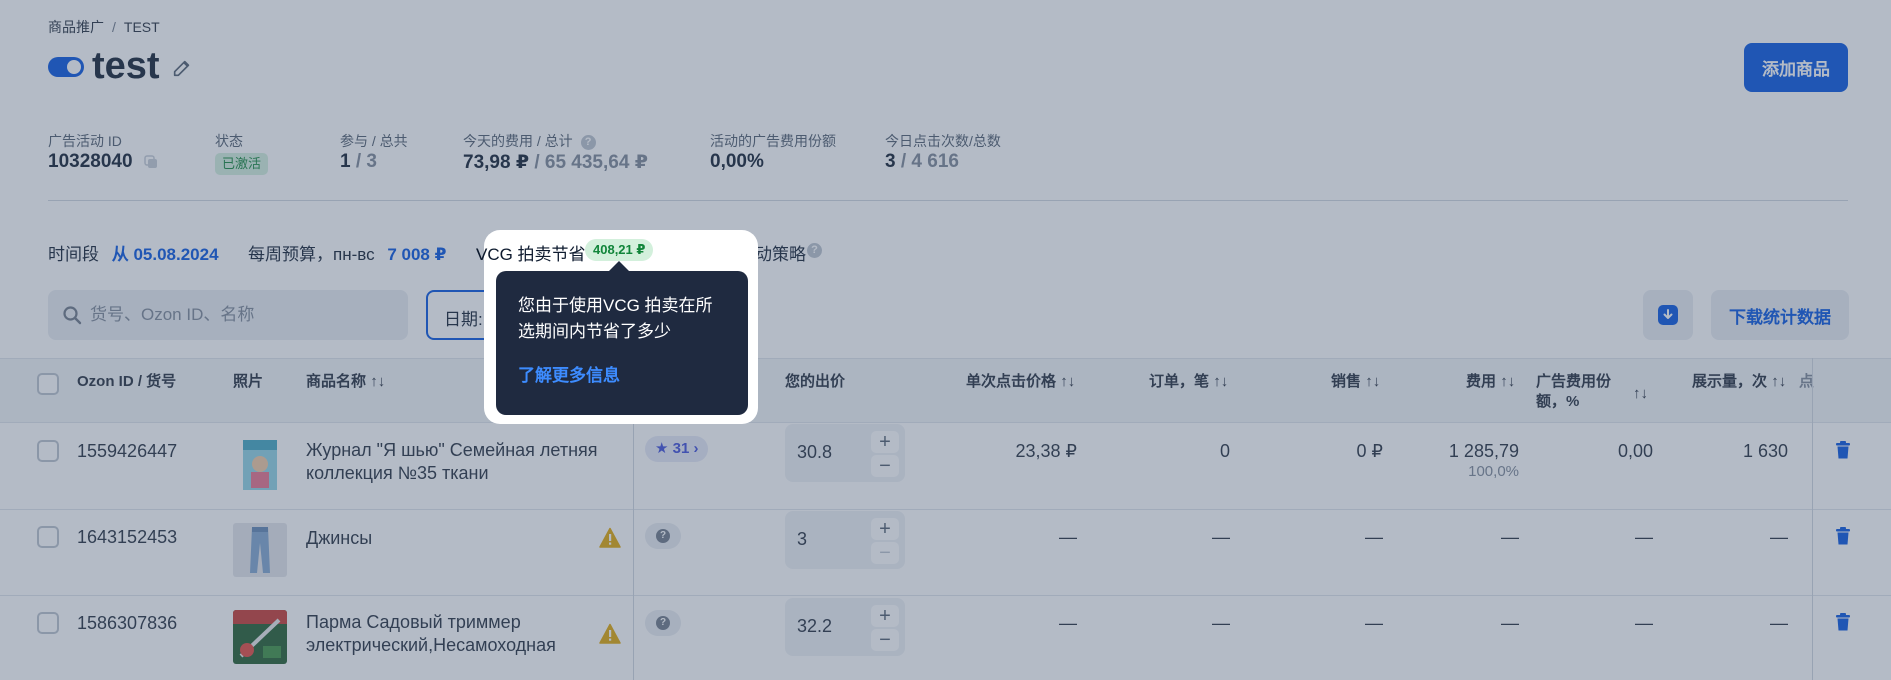  I want to click on vcg-tooltip: 您由于使用VCG 拍卖在所选期间内节省了多少 了解更多信息, so click(622, 338).